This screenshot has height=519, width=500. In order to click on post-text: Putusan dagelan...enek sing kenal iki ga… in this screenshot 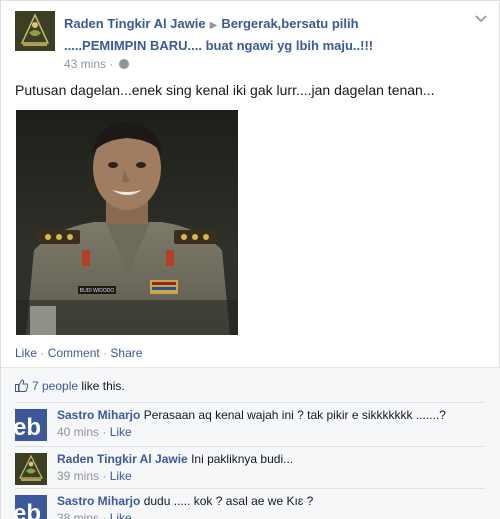, I will do `click(225, 90)`.